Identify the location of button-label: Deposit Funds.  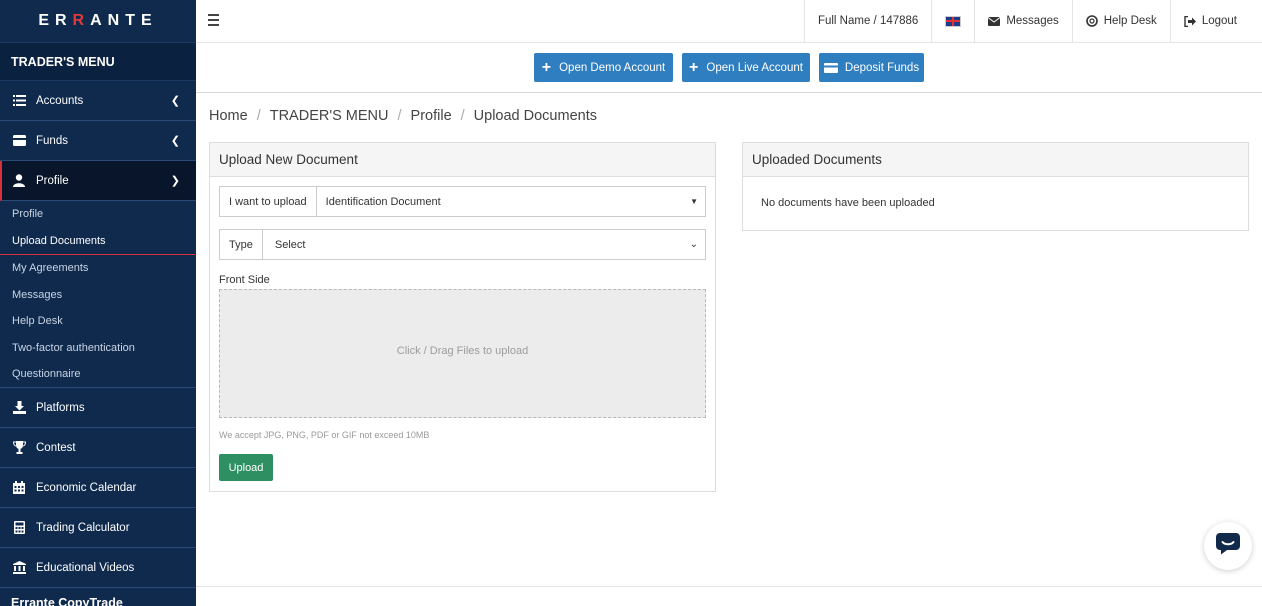
(882, 67).